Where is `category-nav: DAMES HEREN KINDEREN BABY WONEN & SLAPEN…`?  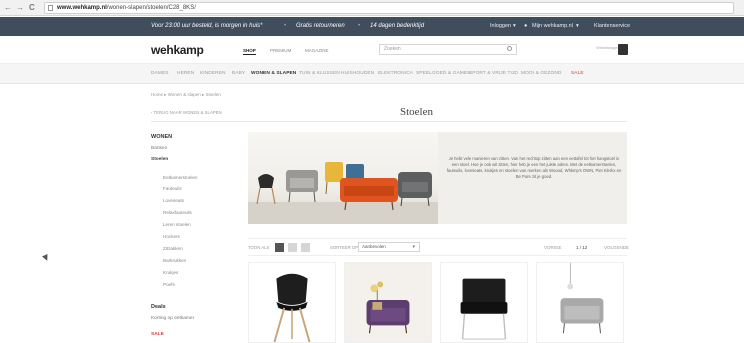
category-nav: DAMES HEREN KINDEREN BABY WONEN & SLAPEN… is located at coordinates (372, 74).